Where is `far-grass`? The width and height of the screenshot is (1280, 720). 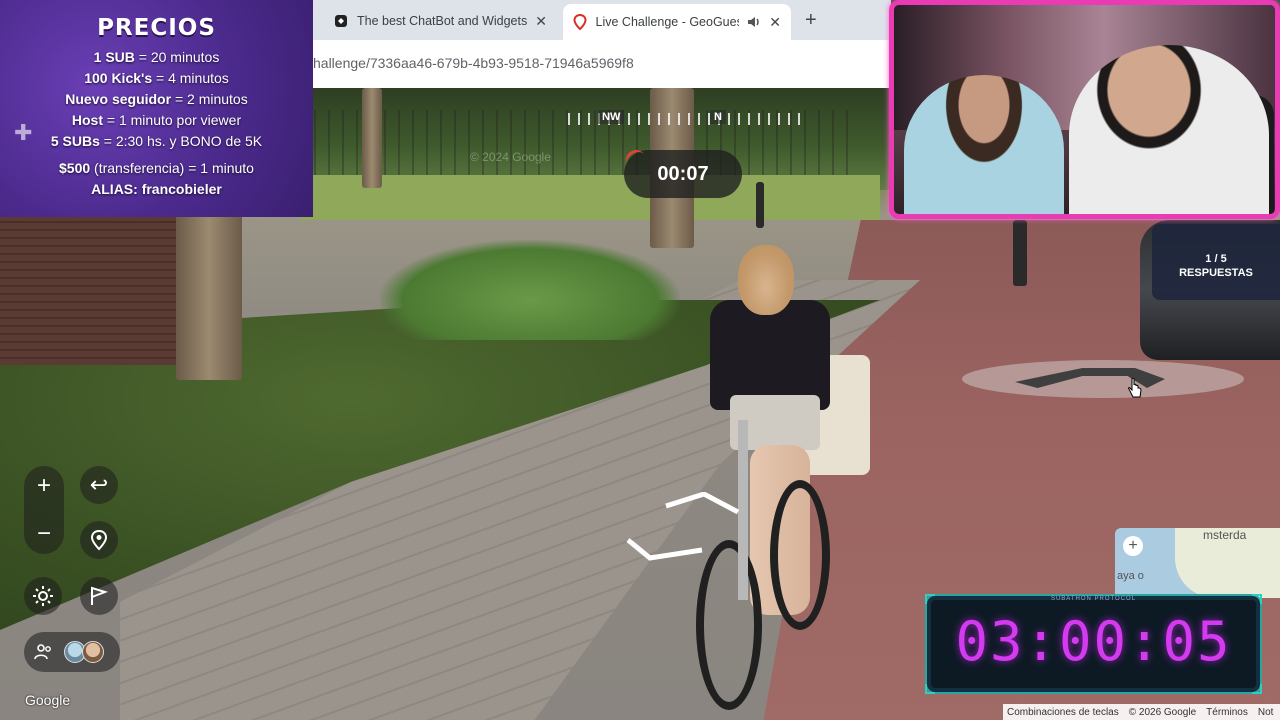 far-grass is located at coordinates (590, 197).